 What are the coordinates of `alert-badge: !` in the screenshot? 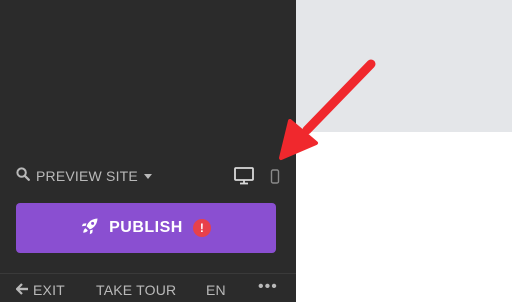 It's located at (201, 228).